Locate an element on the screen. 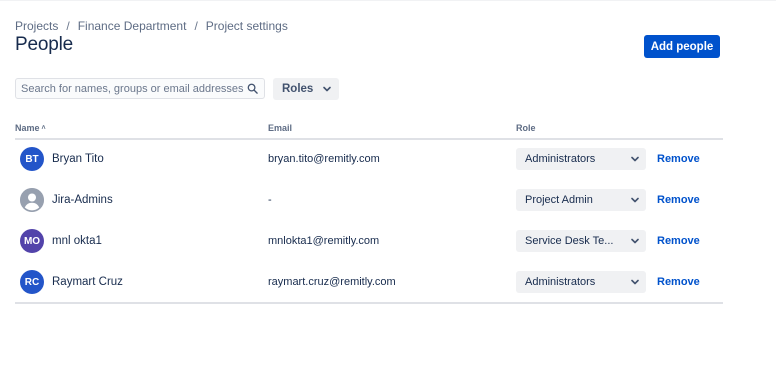  roles-filter-button: Roles is located at coordinates (306, 89).